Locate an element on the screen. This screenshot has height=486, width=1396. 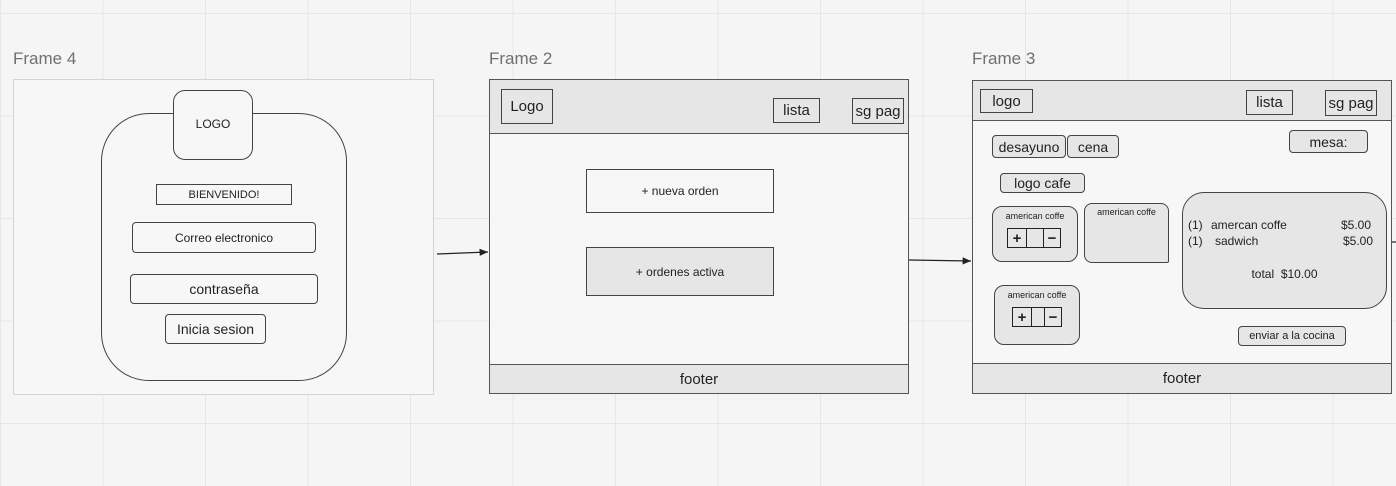
flow-arrows is located at coordinates (916, 253).